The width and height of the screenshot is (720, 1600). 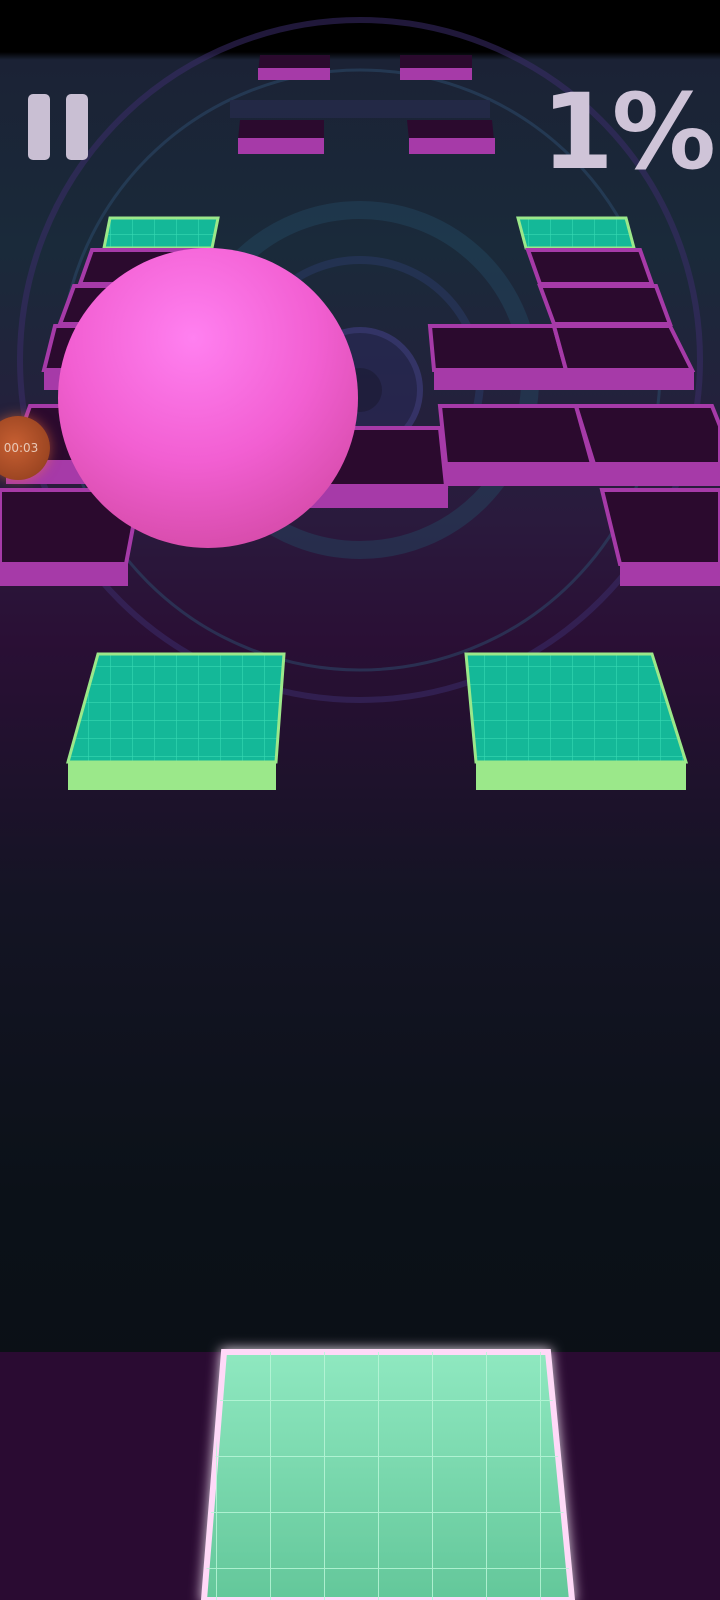 I want to click on progress-percentage: 1%, so click(x=628, y=132).